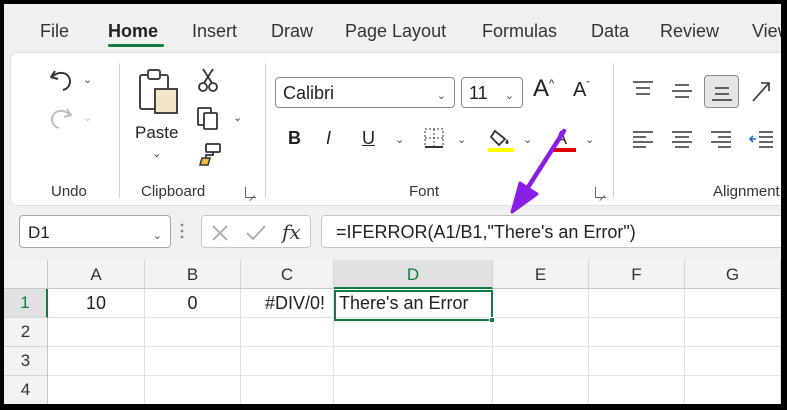  What do you see at coordinates (193, 390) in the screenshot?
I see `cell-b4` at bounding box center [193, 390].